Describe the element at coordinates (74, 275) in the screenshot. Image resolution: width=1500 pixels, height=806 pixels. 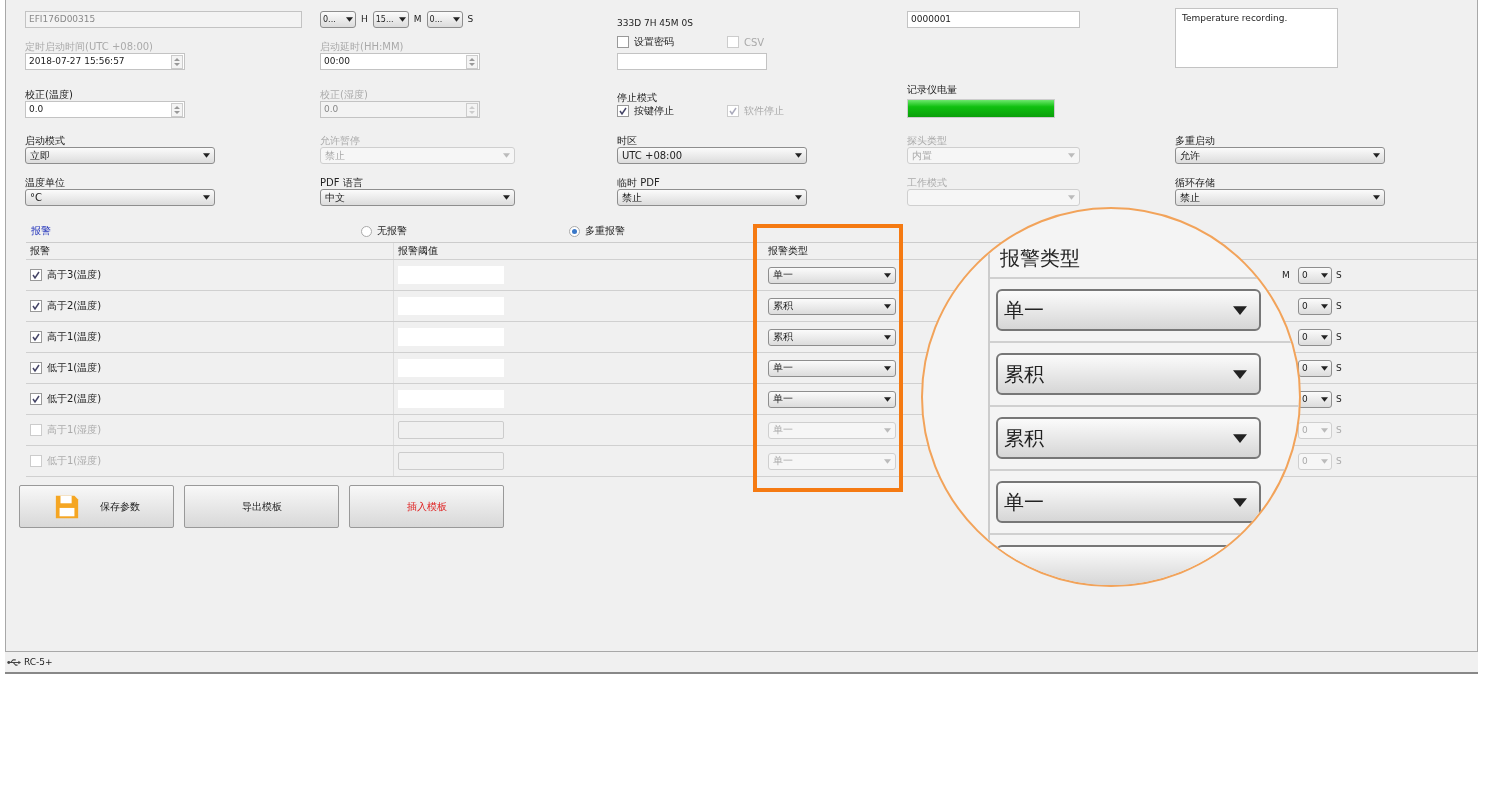
I see `alarm-label: 高于3(温度)` at that location.